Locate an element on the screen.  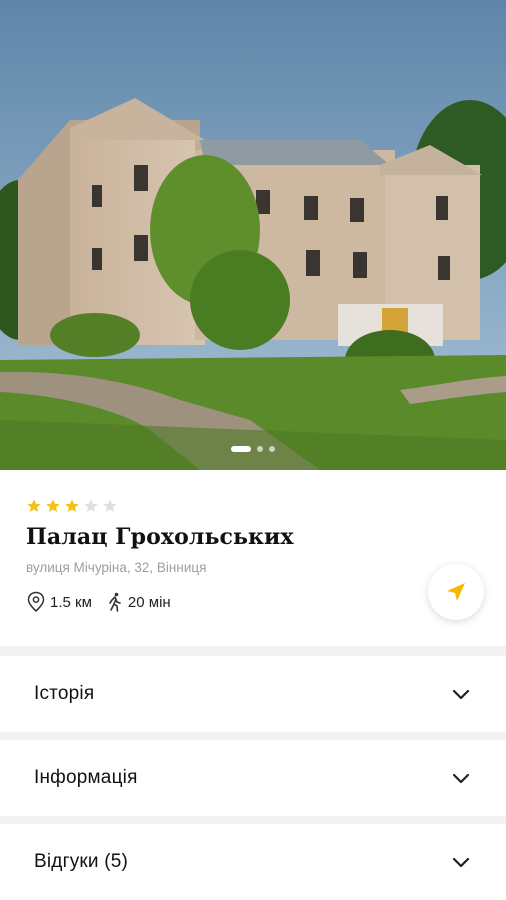
place-address: вулиця Мічуріна, 32, Вінниця is located at coordinates (116, 567).